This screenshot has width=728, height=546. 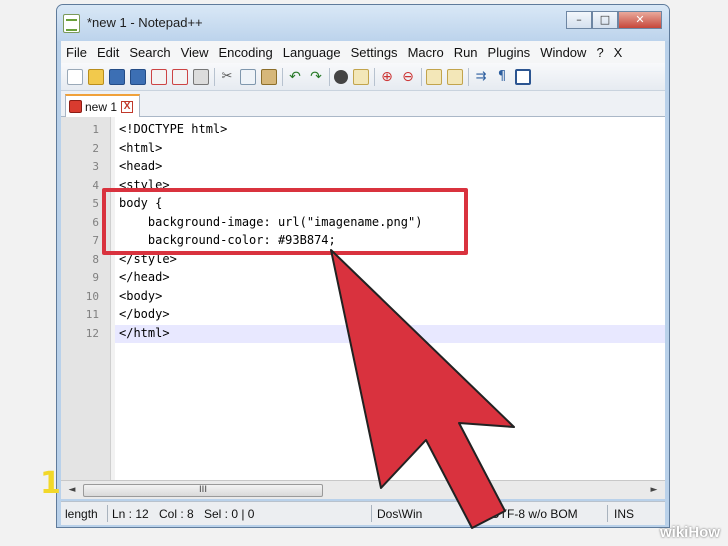 I want to click on pointer-arrow-icon, so click(x=422, y=389).